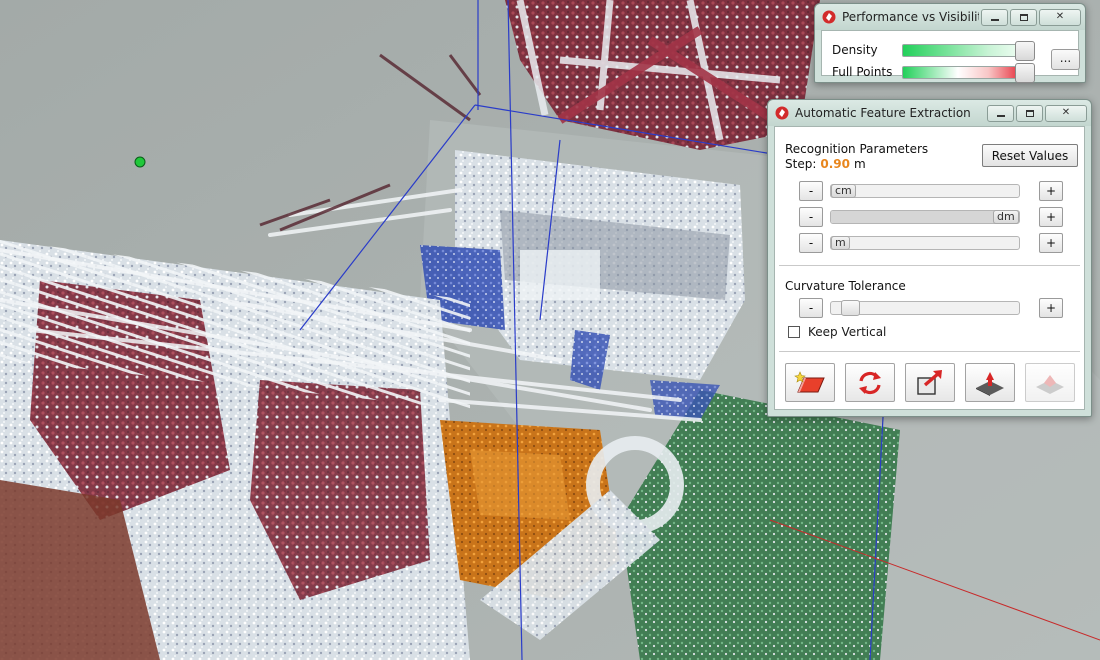  What do you see at coordinates (883, 113) in the screenshot?
I see `window-title: Automatic Feature Extraction` at bounding box center [883, 113].